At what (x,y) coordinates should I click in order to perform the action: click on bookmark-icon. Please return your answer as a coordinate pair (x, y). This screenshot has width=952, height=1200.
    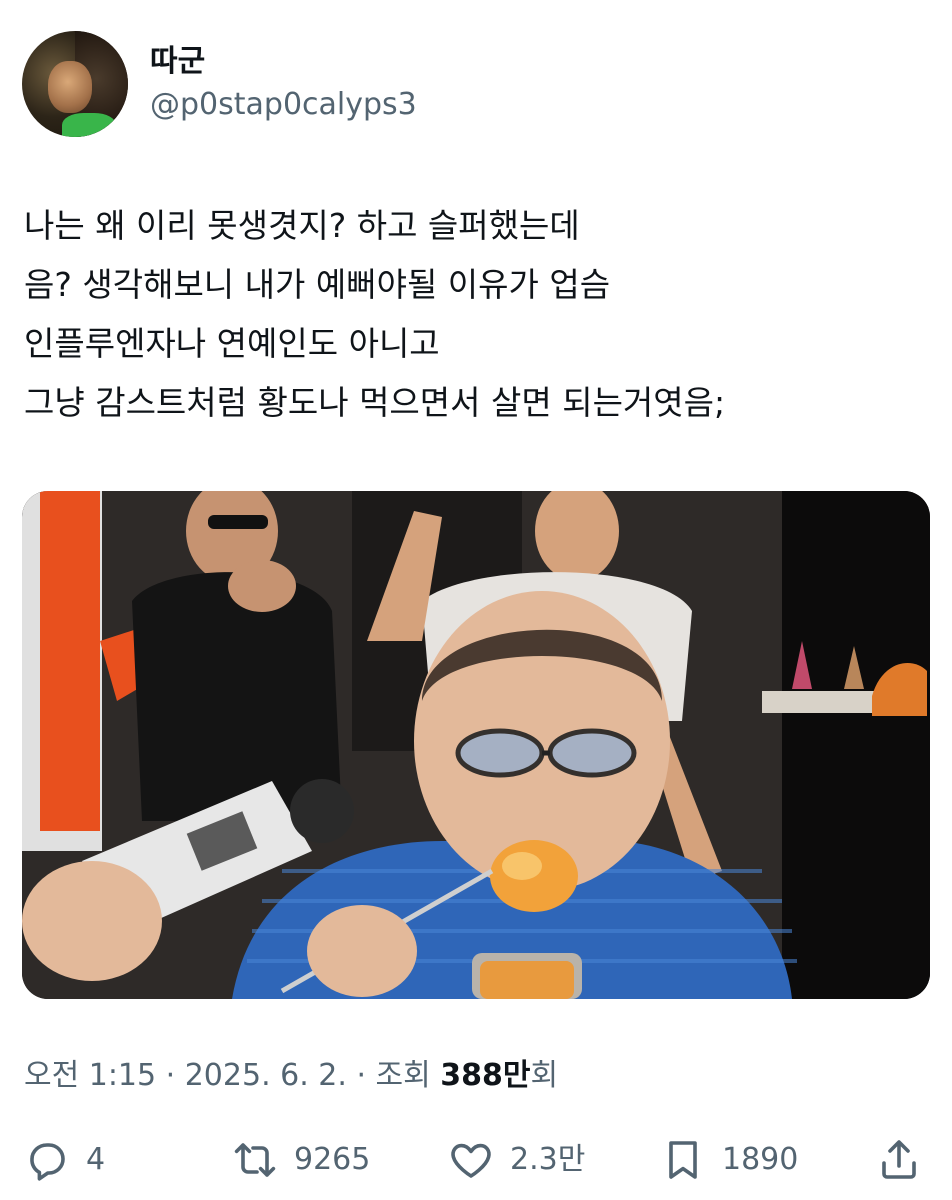
    Looking at the image, I should click on (683, 1160).